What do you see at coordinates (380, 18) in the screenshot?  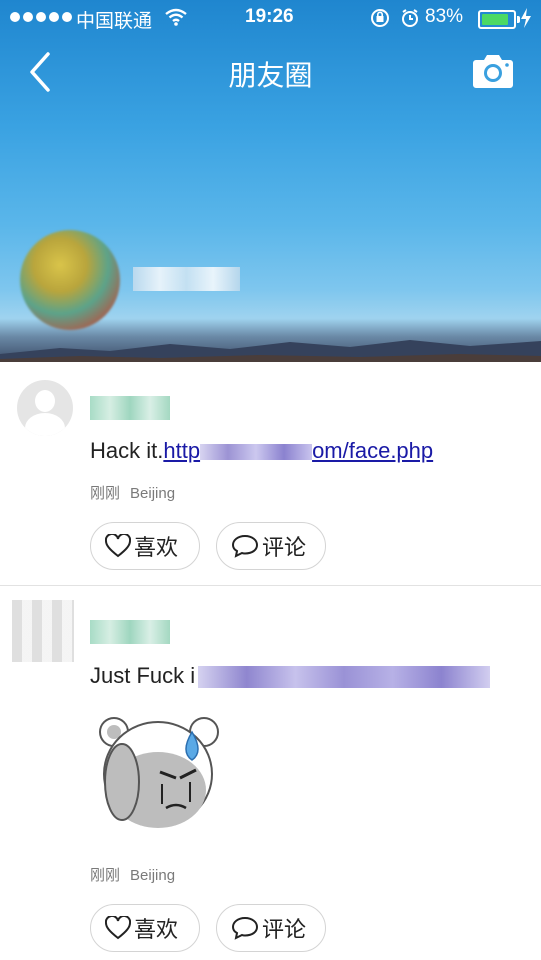 I see `rotation-lock-icon` at bounding box center [380, 18].